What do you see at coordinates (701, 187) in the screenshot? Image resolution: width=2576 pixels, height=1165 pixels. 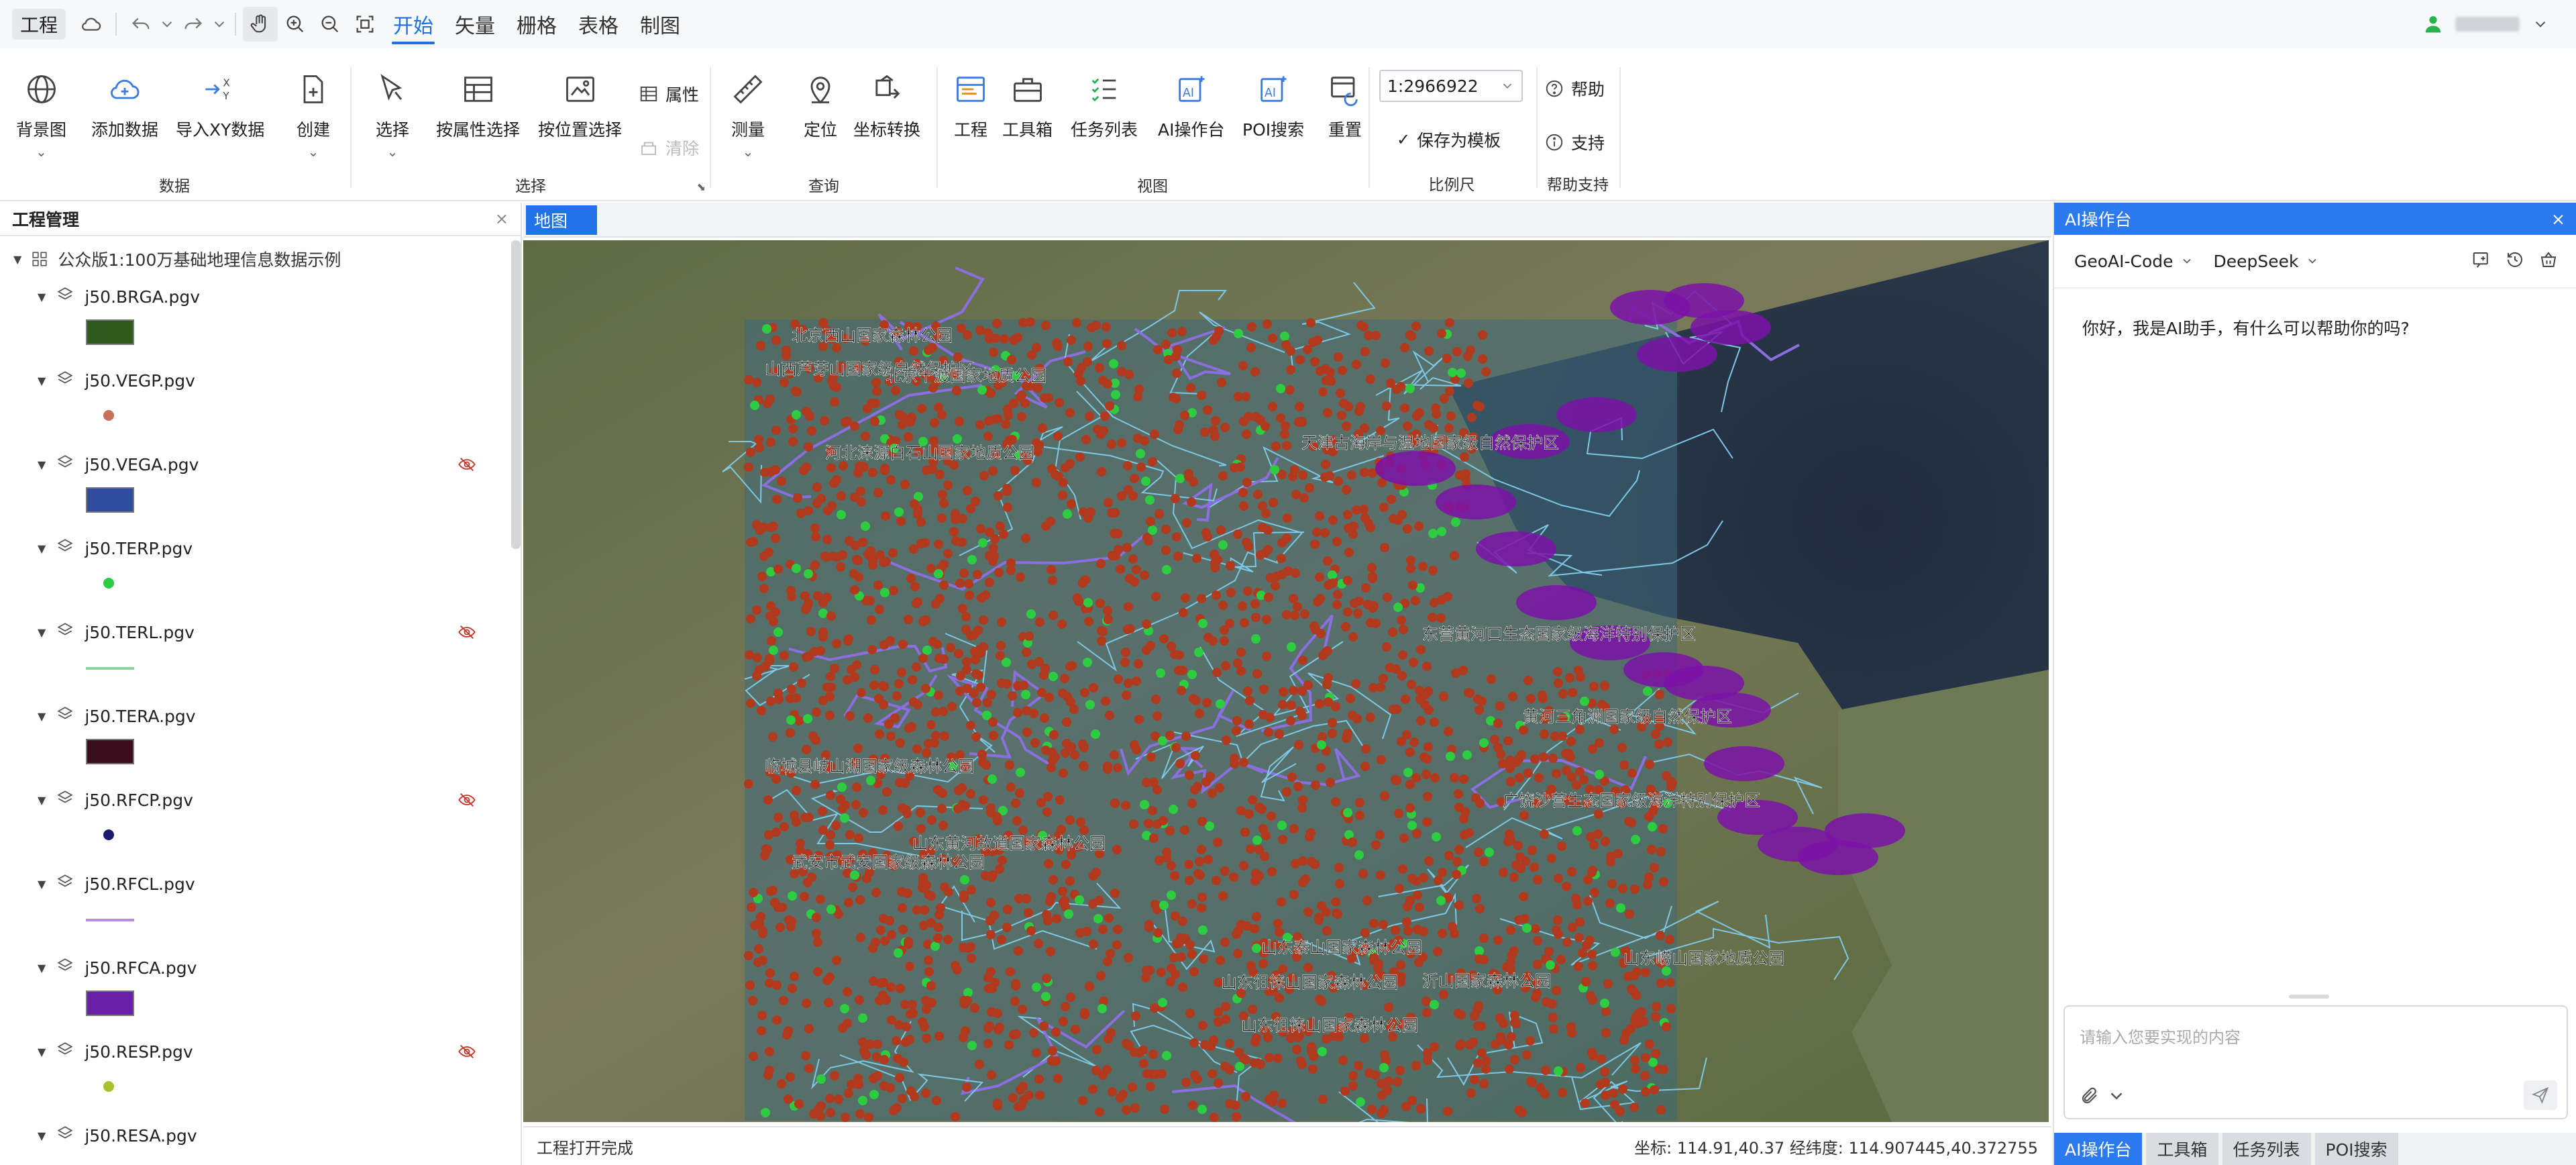 I see `expand-corner-icon: ⬊` at bounding box center [701, 187].